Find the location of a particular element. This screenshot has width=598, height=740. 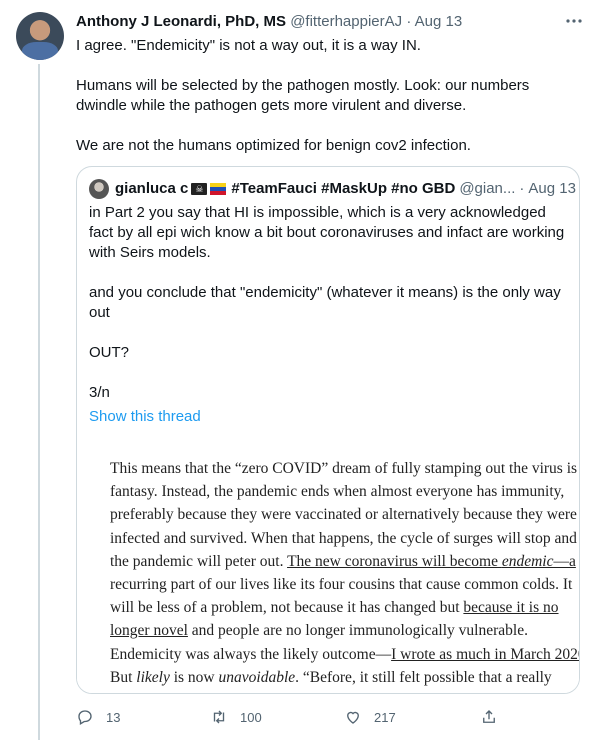

share-icon is located at coordinates (489, 716).